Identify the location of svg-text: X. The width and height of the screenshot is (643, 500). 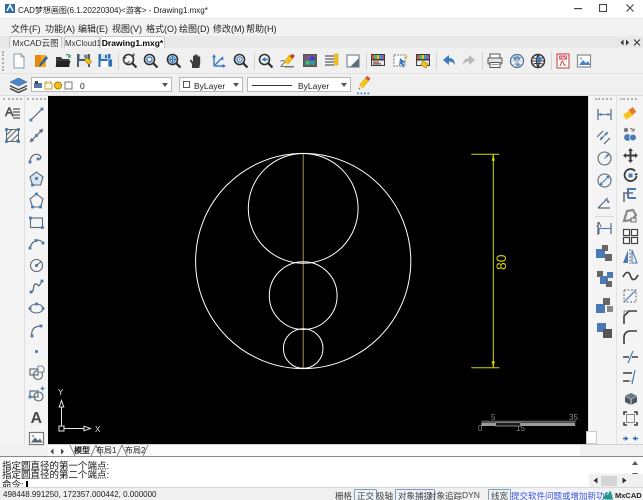
(98, 429).